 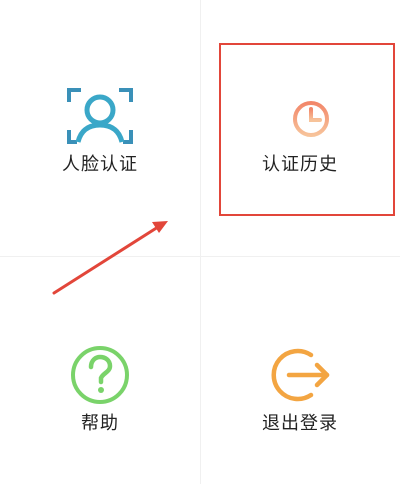 I want to click on horizontal-divider, so click(x=200, y=256).